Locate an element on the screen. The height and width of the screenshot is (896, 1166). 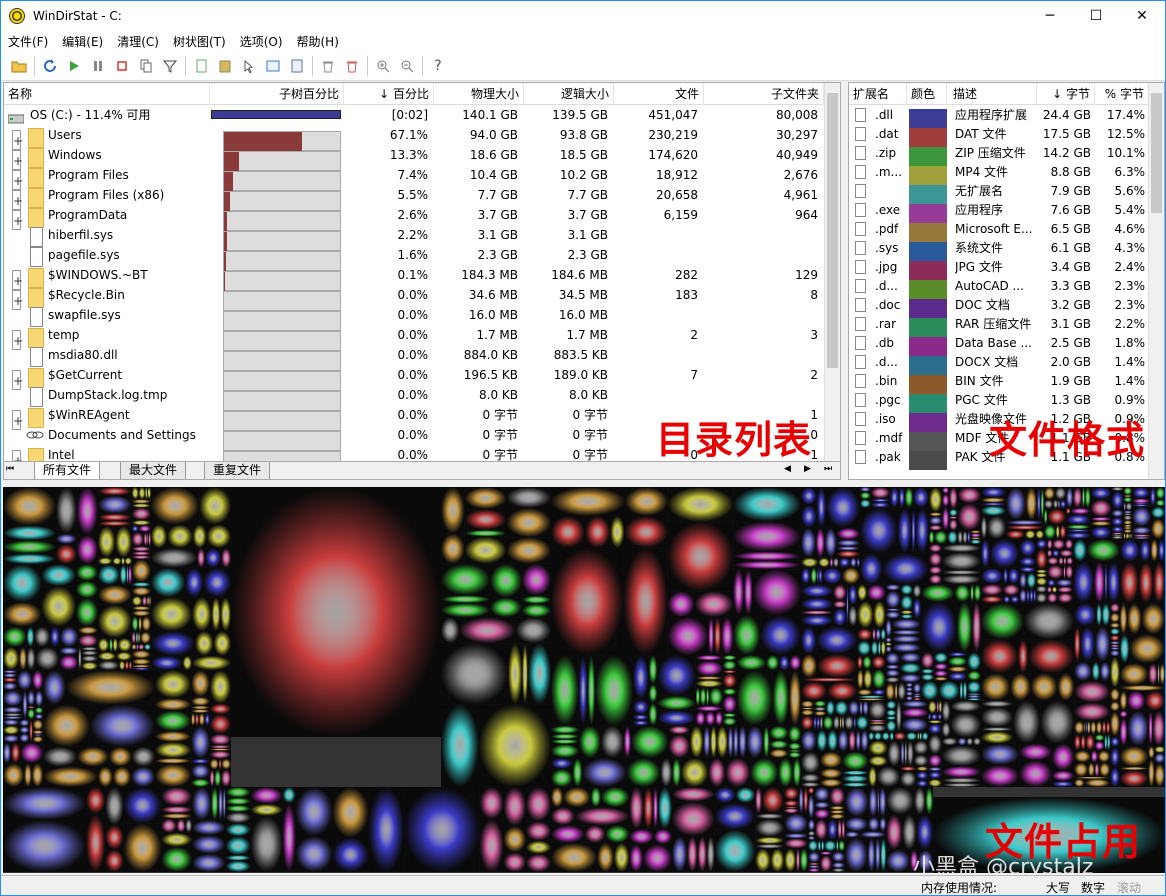
col-color: 颜色 is located at coordinates (927, 94).